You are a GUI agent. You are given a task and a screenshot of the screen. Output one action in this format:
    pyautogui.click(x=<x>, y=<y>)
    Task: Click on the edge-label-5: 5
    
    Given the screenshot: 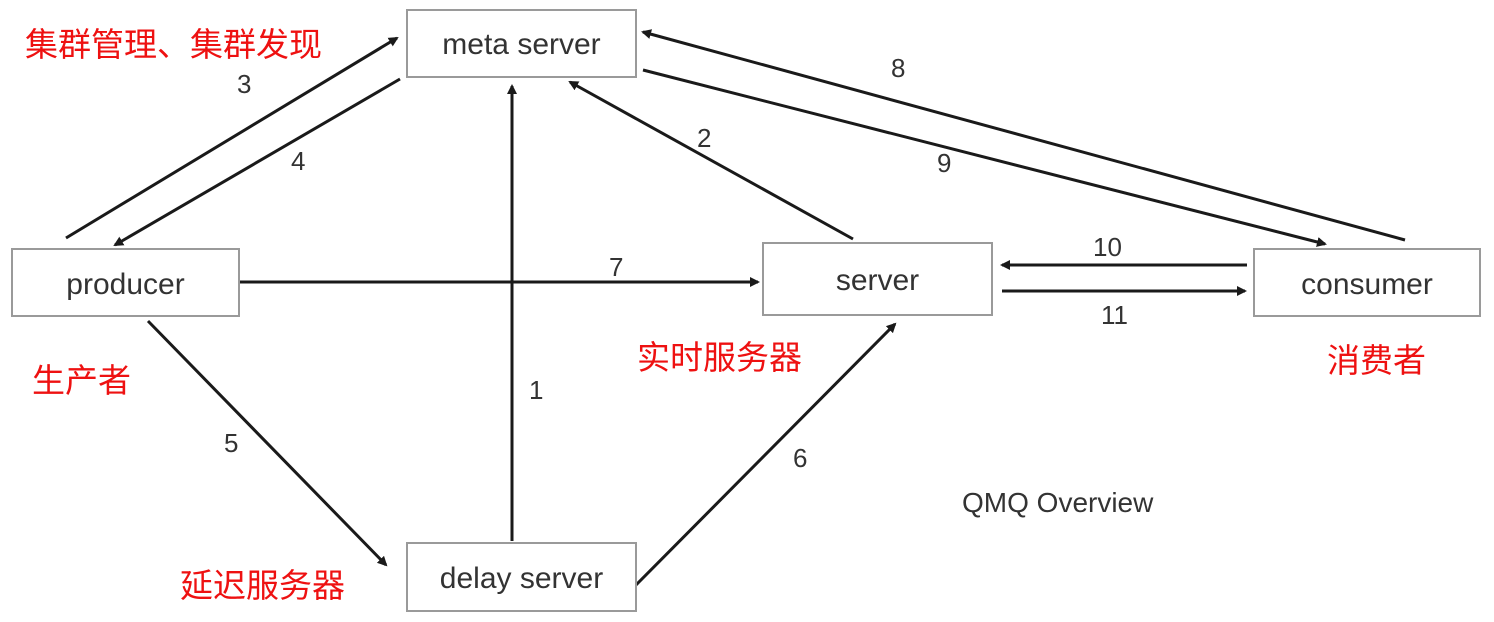 What is the action you would take?
    pyautogui.click(x=231, y=443)
    